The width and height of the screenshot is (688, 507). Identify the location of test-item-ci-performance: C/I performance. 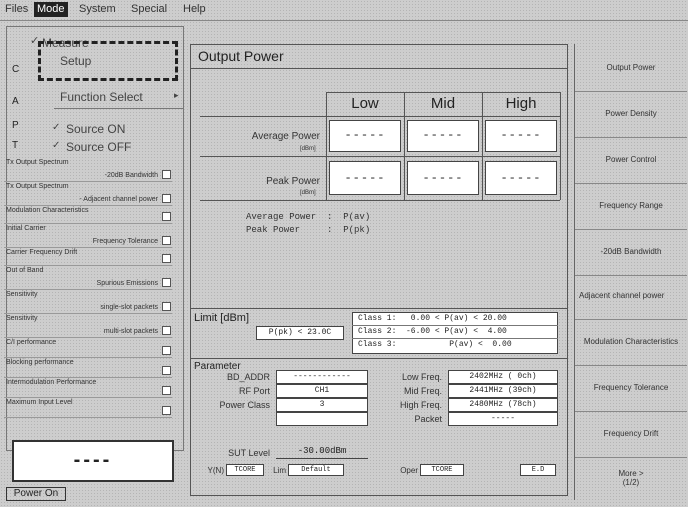
(88, 347).